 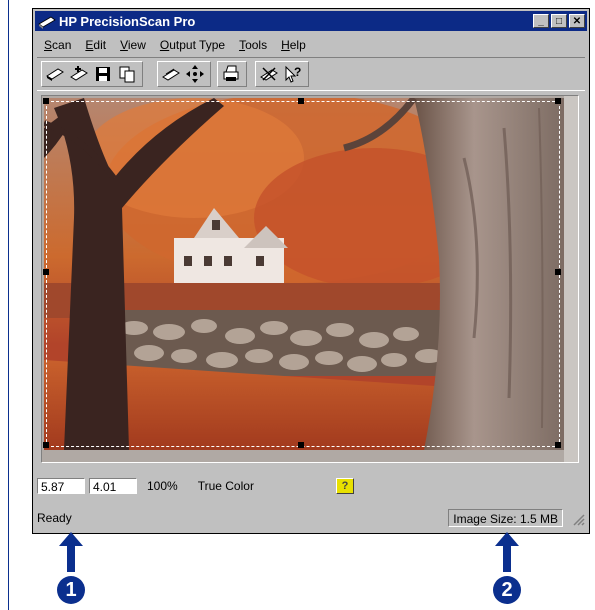 I want to click on close-button: ✕, so click(x=577, y=21).